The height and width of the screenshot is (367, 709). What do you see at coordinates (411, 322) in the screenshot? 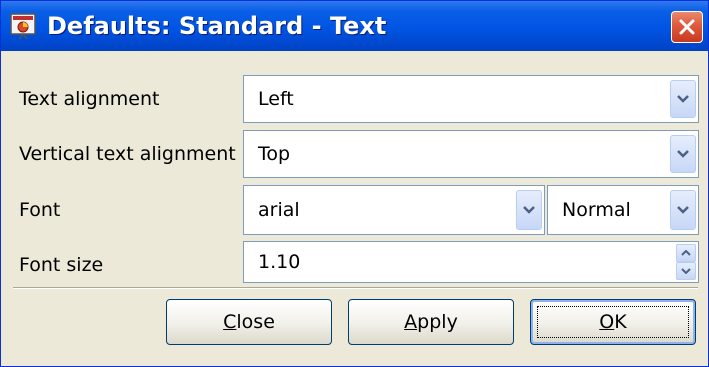
I see `apply-mnemonic: A` at bounding box center [411, 322].